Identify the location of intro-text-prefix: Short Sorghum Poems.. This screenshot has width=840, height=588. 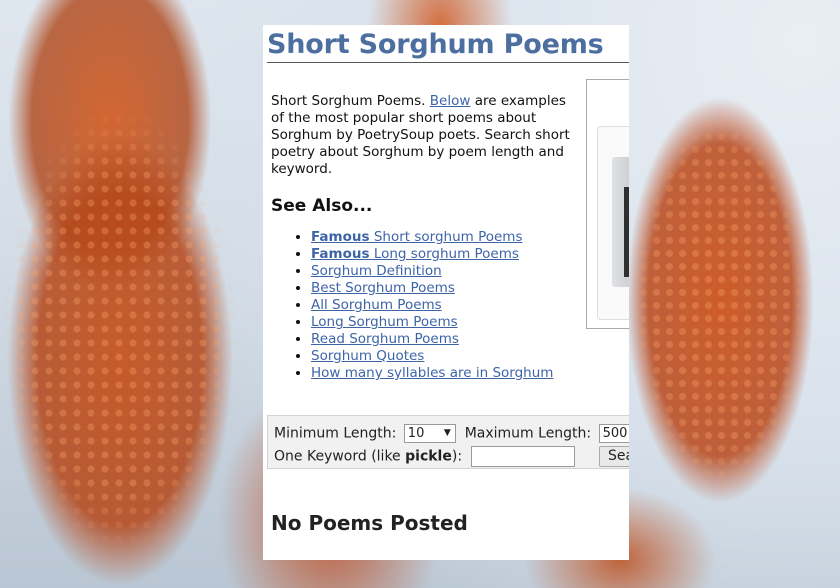
(350, 101).